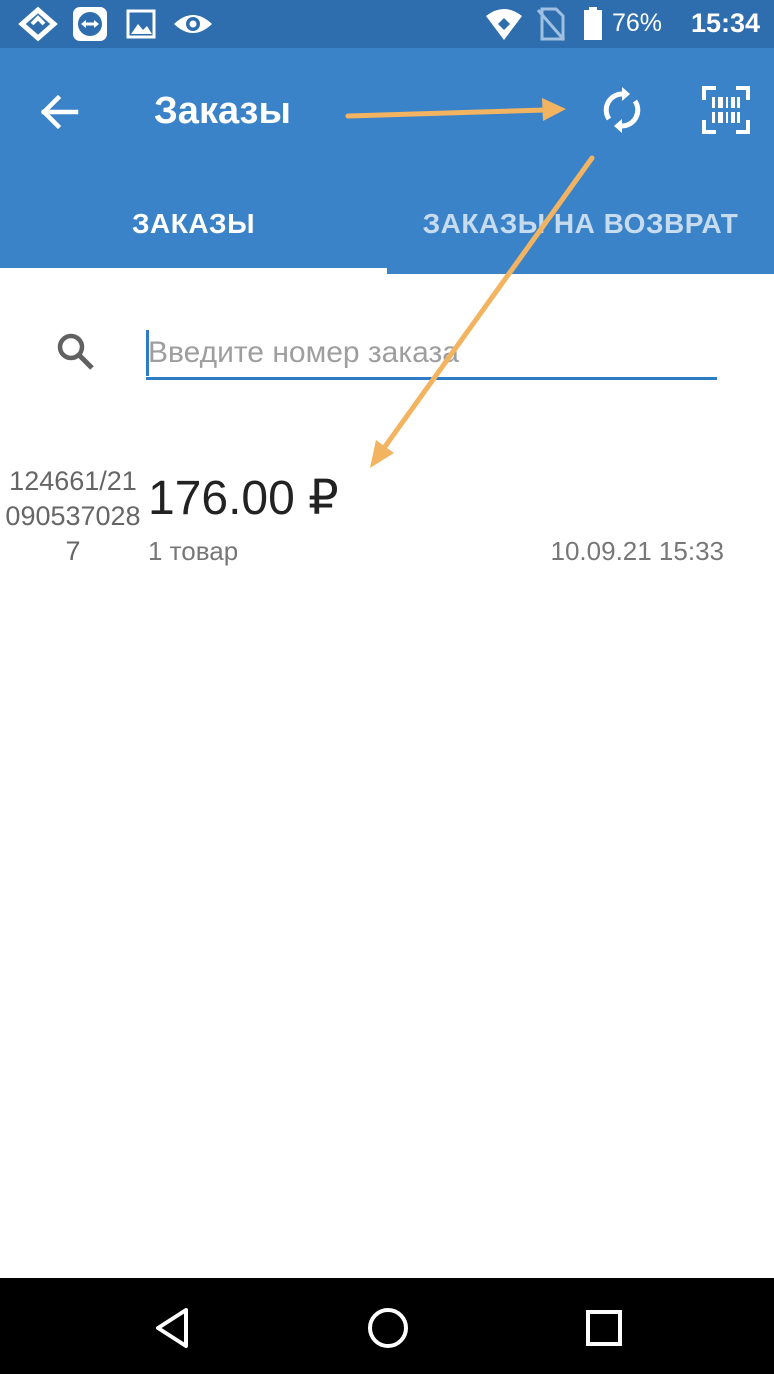  Describe the element at coordinates (60, 112) in the screenshot. I see `back-arrow-icon` at that location.